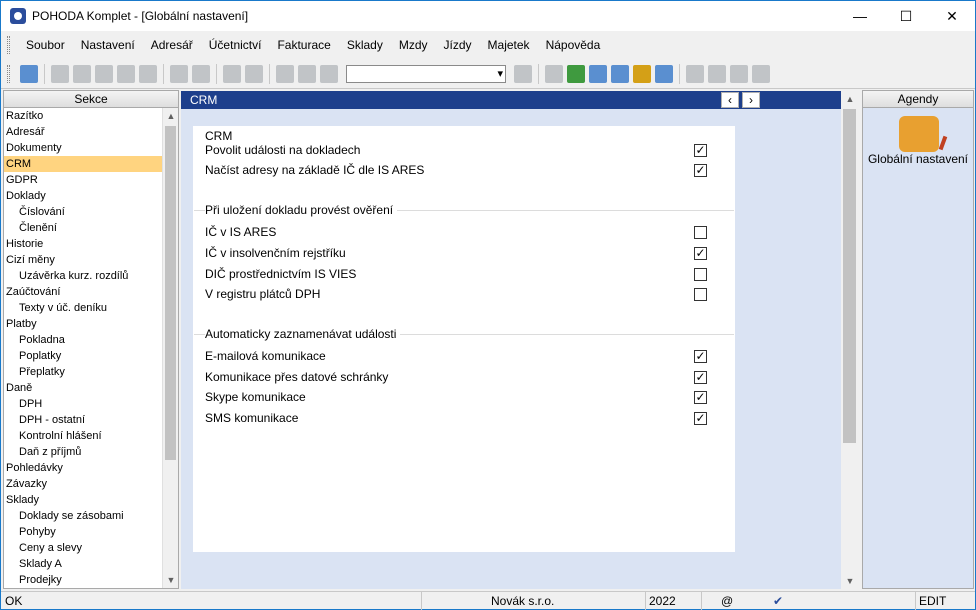  Describe the element at coordinates (906, 16) in the screenshot. I see `maximize-button: ☐` at that location.